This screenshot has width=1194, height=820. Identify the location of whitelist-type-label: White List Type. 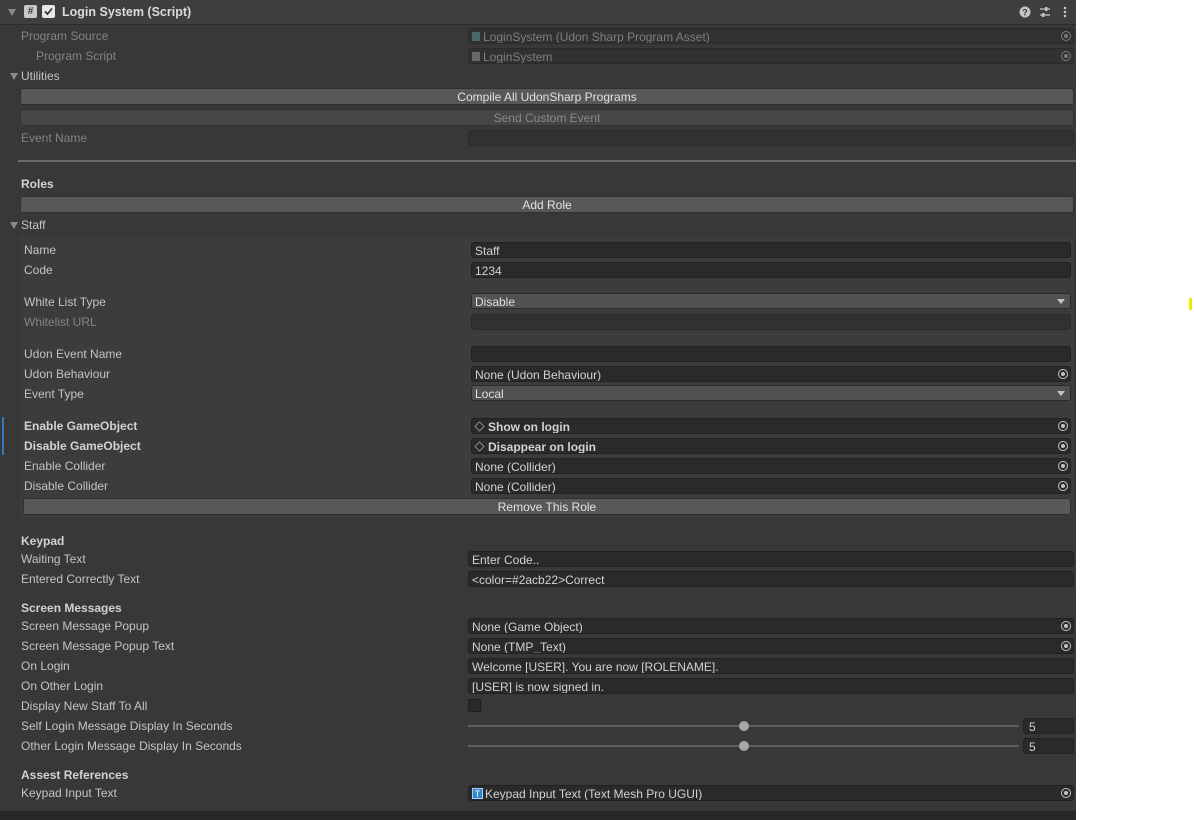
(65, 302).